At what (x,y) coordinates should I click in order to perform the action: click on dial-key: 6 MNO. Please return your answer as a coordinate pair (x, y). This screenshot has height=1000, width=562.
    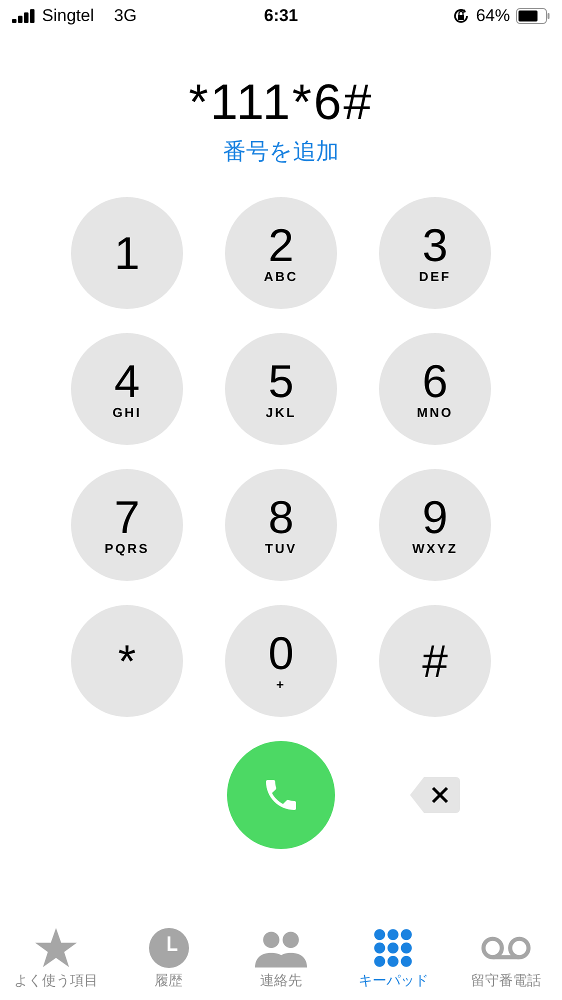
    Looking at the image, I should click on (435, 388).